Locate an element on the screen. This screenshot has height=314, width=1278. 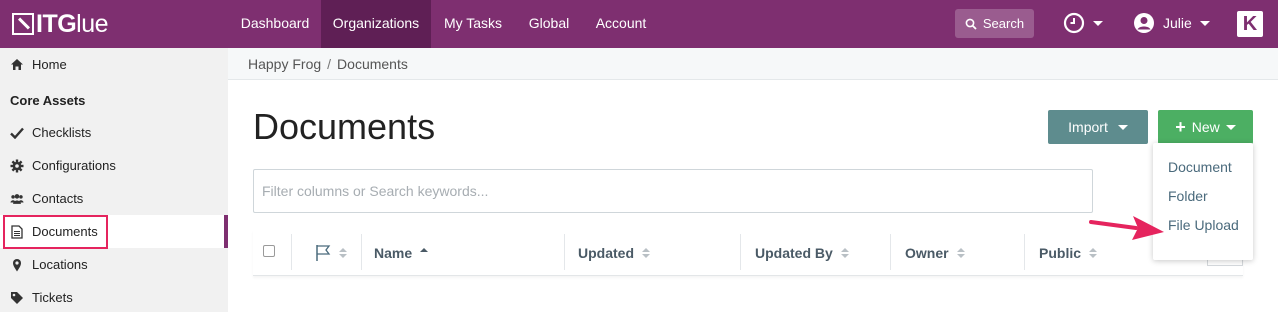
users-icon is located at coordinates (17, 199).